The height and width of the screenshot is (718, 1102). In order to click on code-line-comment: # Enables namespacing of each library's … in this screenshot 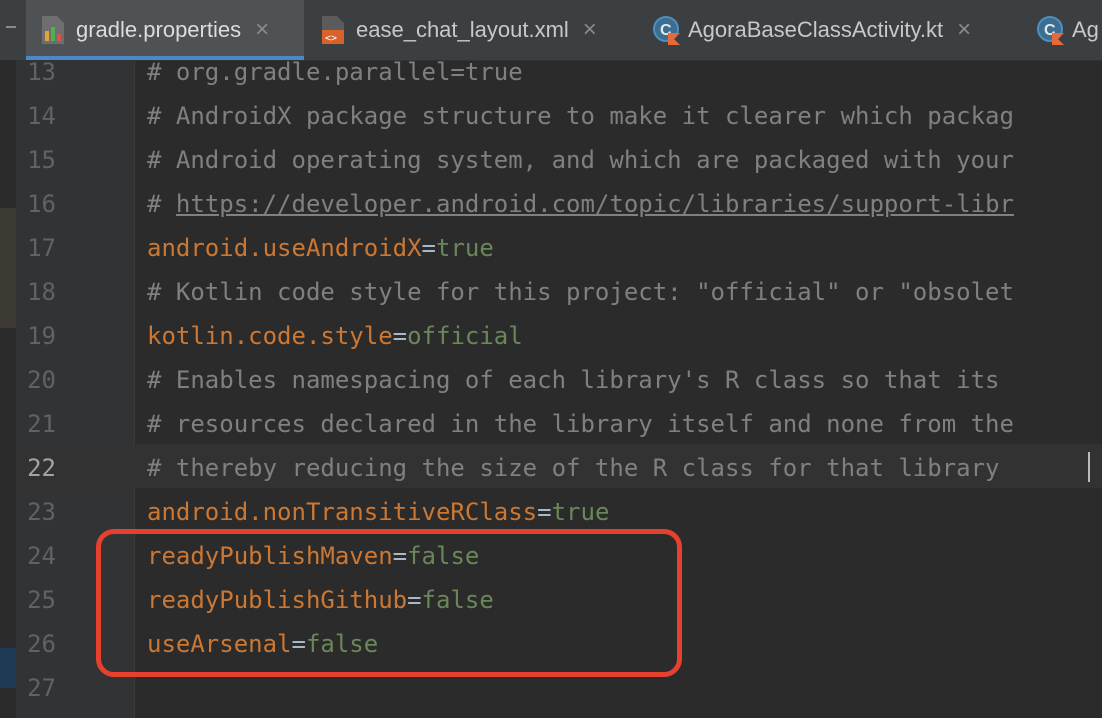, I will do `click(573, 380)`.